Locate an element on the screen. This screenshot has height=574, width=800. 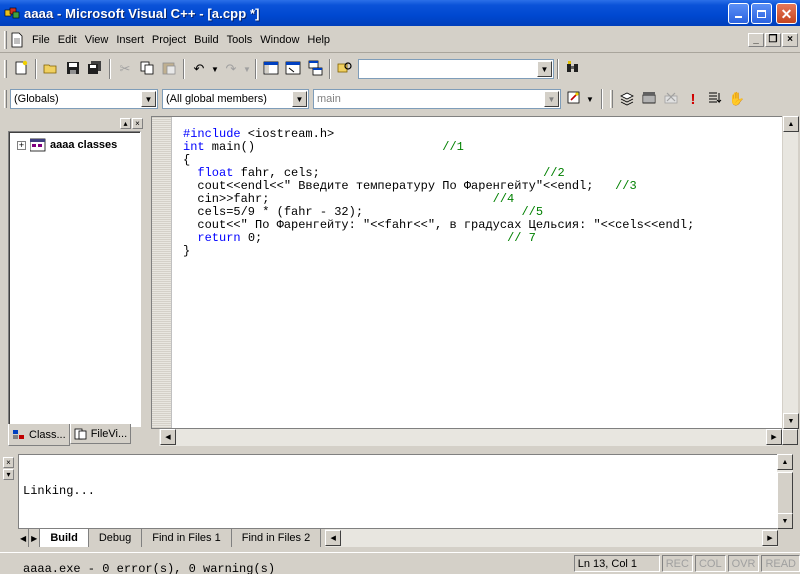
menu-build: Build is located at coordinates (206, 40).